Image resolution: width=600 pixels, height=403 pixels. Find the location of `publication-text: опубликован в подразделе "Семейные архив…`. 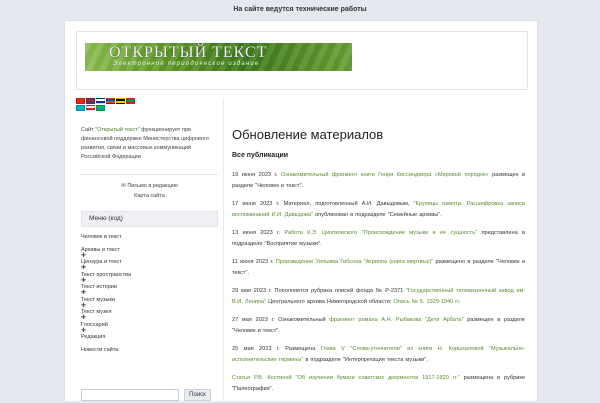

publication-text: опубликован в подразделе "Семейные архив… is located at coordinates (377, 214).